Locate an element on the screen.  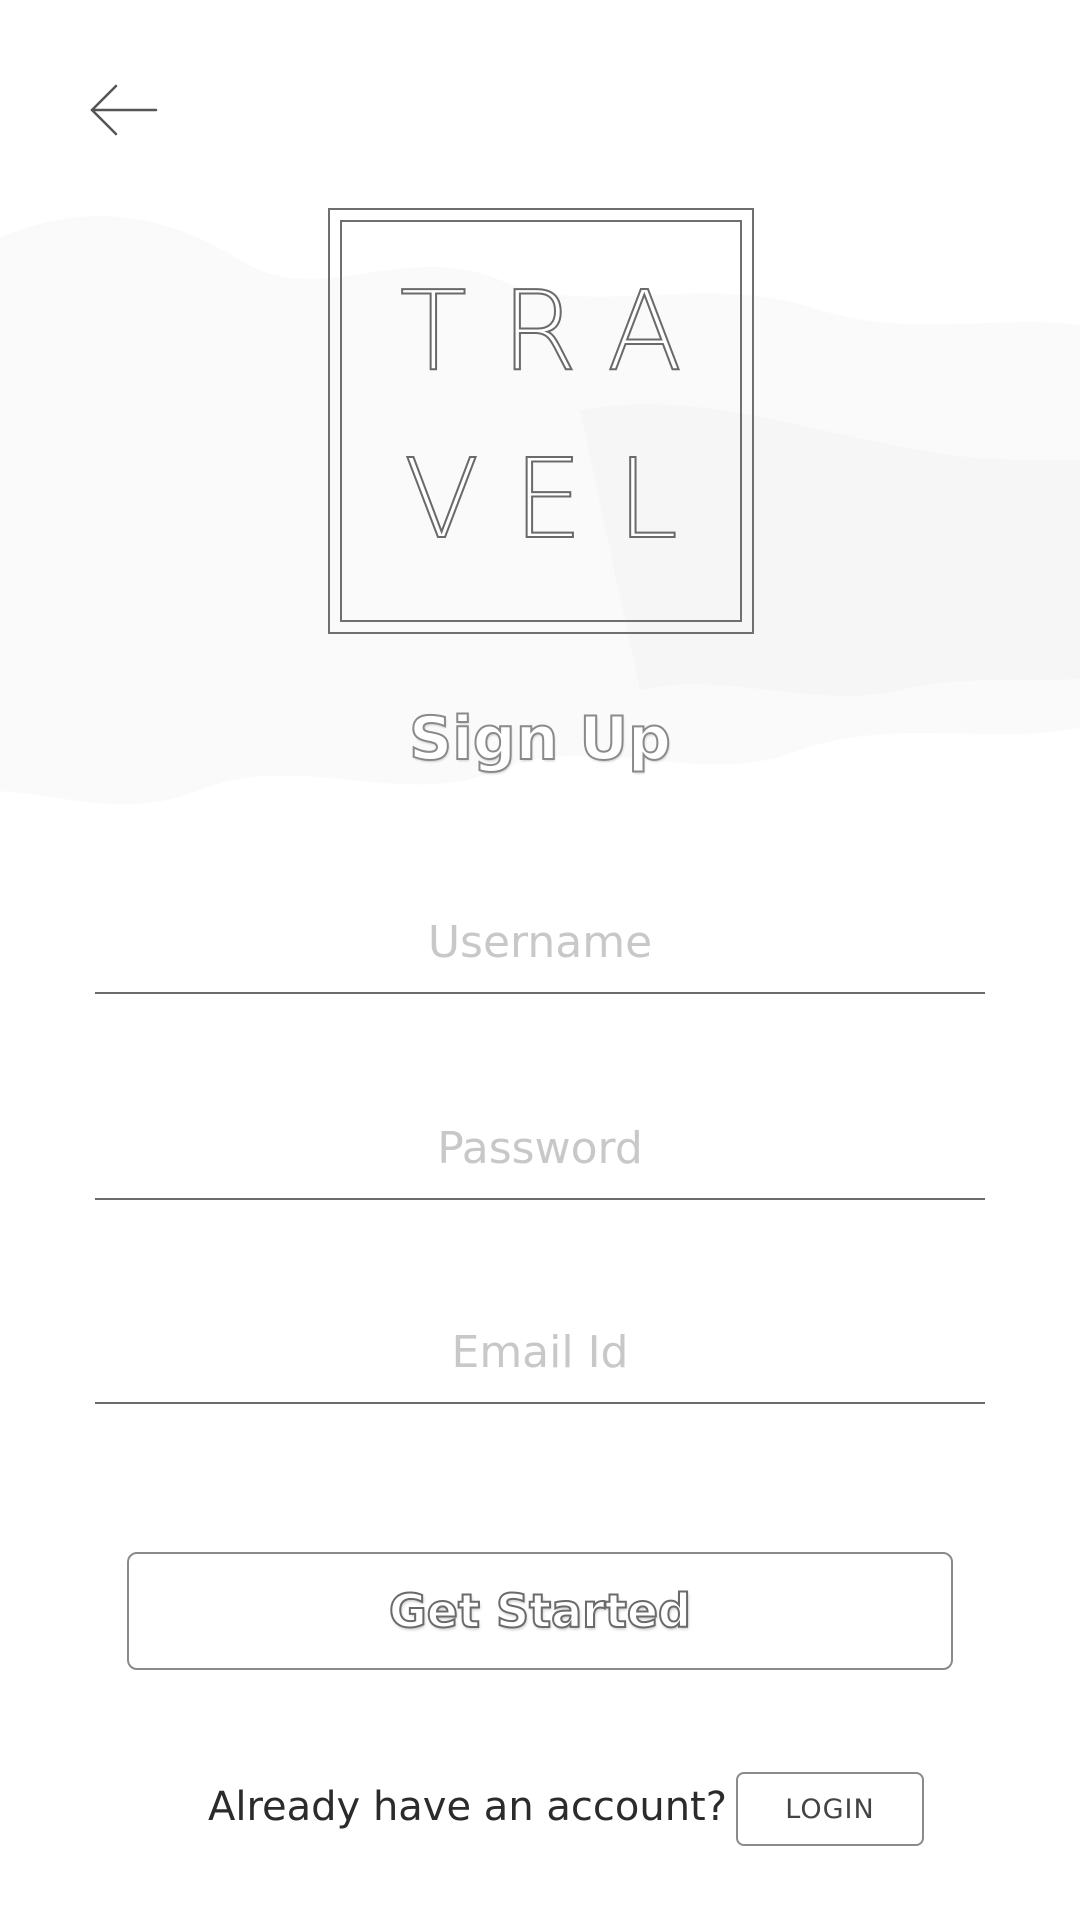
login-prompt: Already have an account? is located at coordinates (467, 1807).